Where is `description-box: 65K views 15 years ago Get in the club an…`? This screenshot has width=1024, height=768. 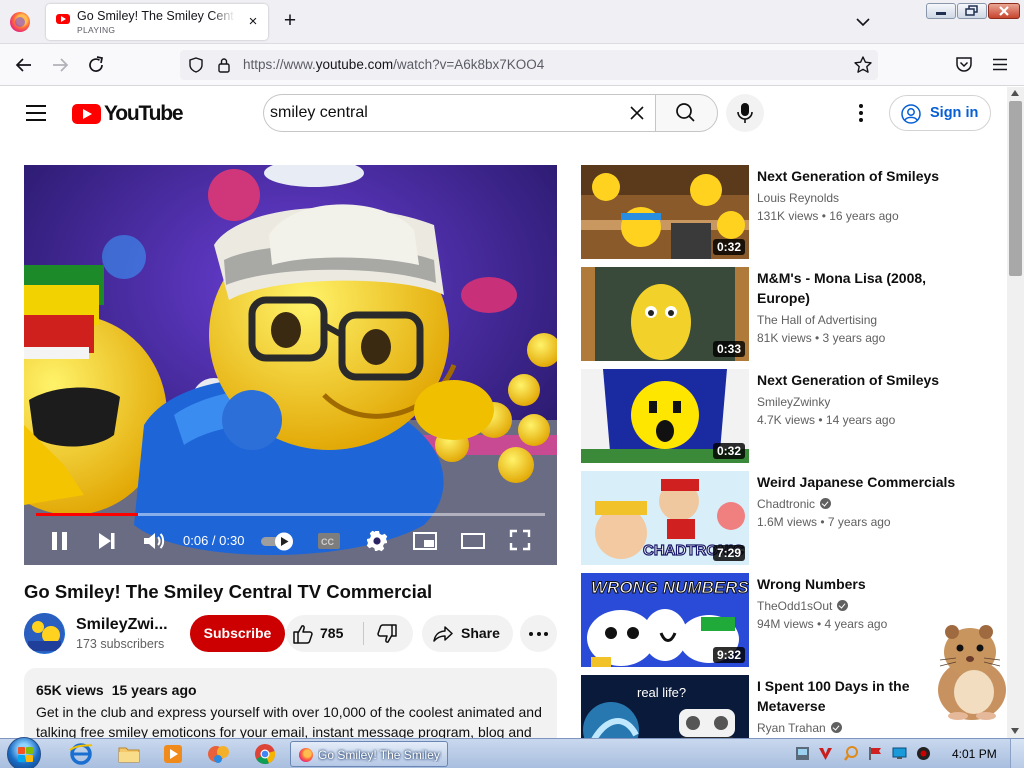 description-box: 65K views 15 years ago Get in the club an… is located at coordinates (290, 703).